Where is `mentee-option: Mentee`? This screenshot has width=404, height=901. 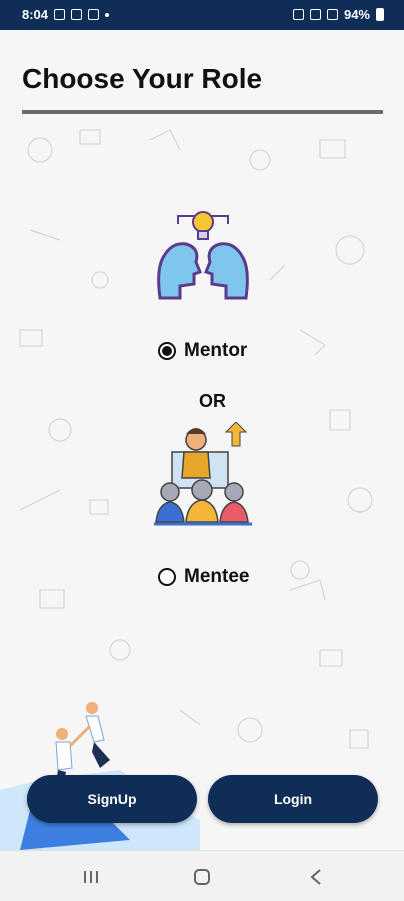 mentee-option: Mentee is located at coordinates (203, 577).